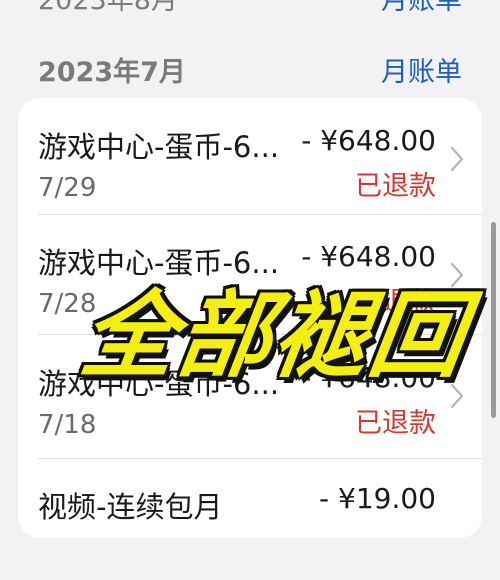  What do you see at coordinates (493, 320) in the screenshot?
I see `scrollbar` at bounding box center [493, 320].